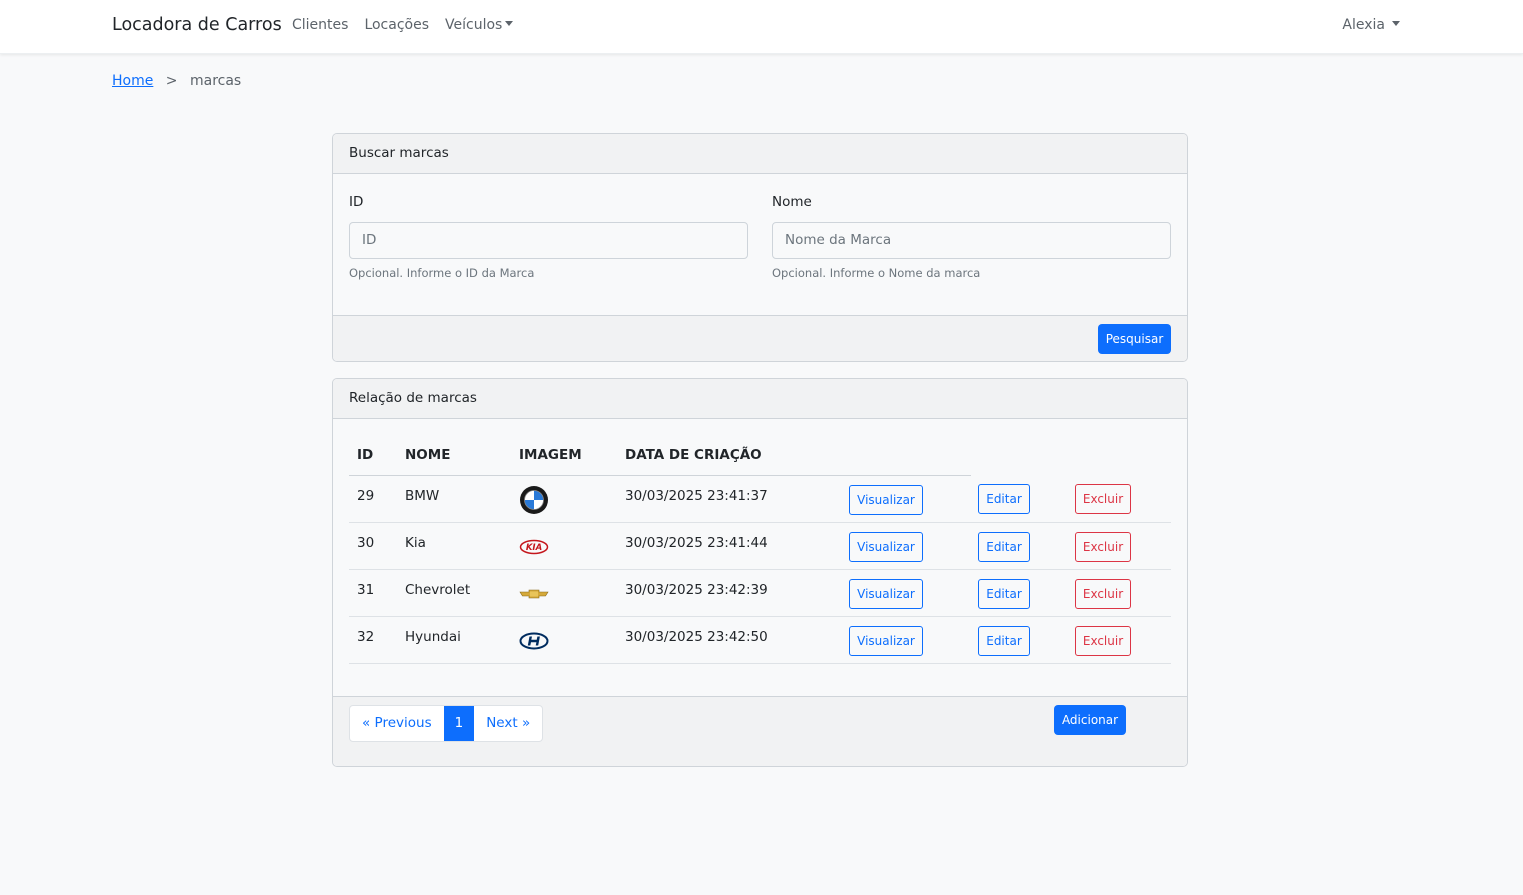 The height and width of the screenshot is (895, 1523). Describe the element at coordinates (366, 637) in the screenshot. I see `row-id: 32` at that location.